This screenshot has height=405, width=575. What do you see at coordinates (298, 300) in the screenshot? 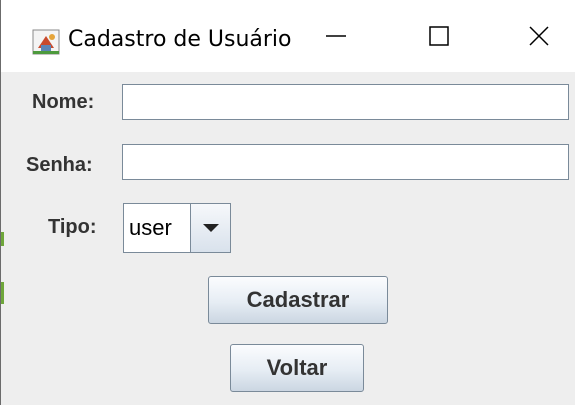
I see `cadastrar-button: Cadastrar` at bounding box center [298, 300].